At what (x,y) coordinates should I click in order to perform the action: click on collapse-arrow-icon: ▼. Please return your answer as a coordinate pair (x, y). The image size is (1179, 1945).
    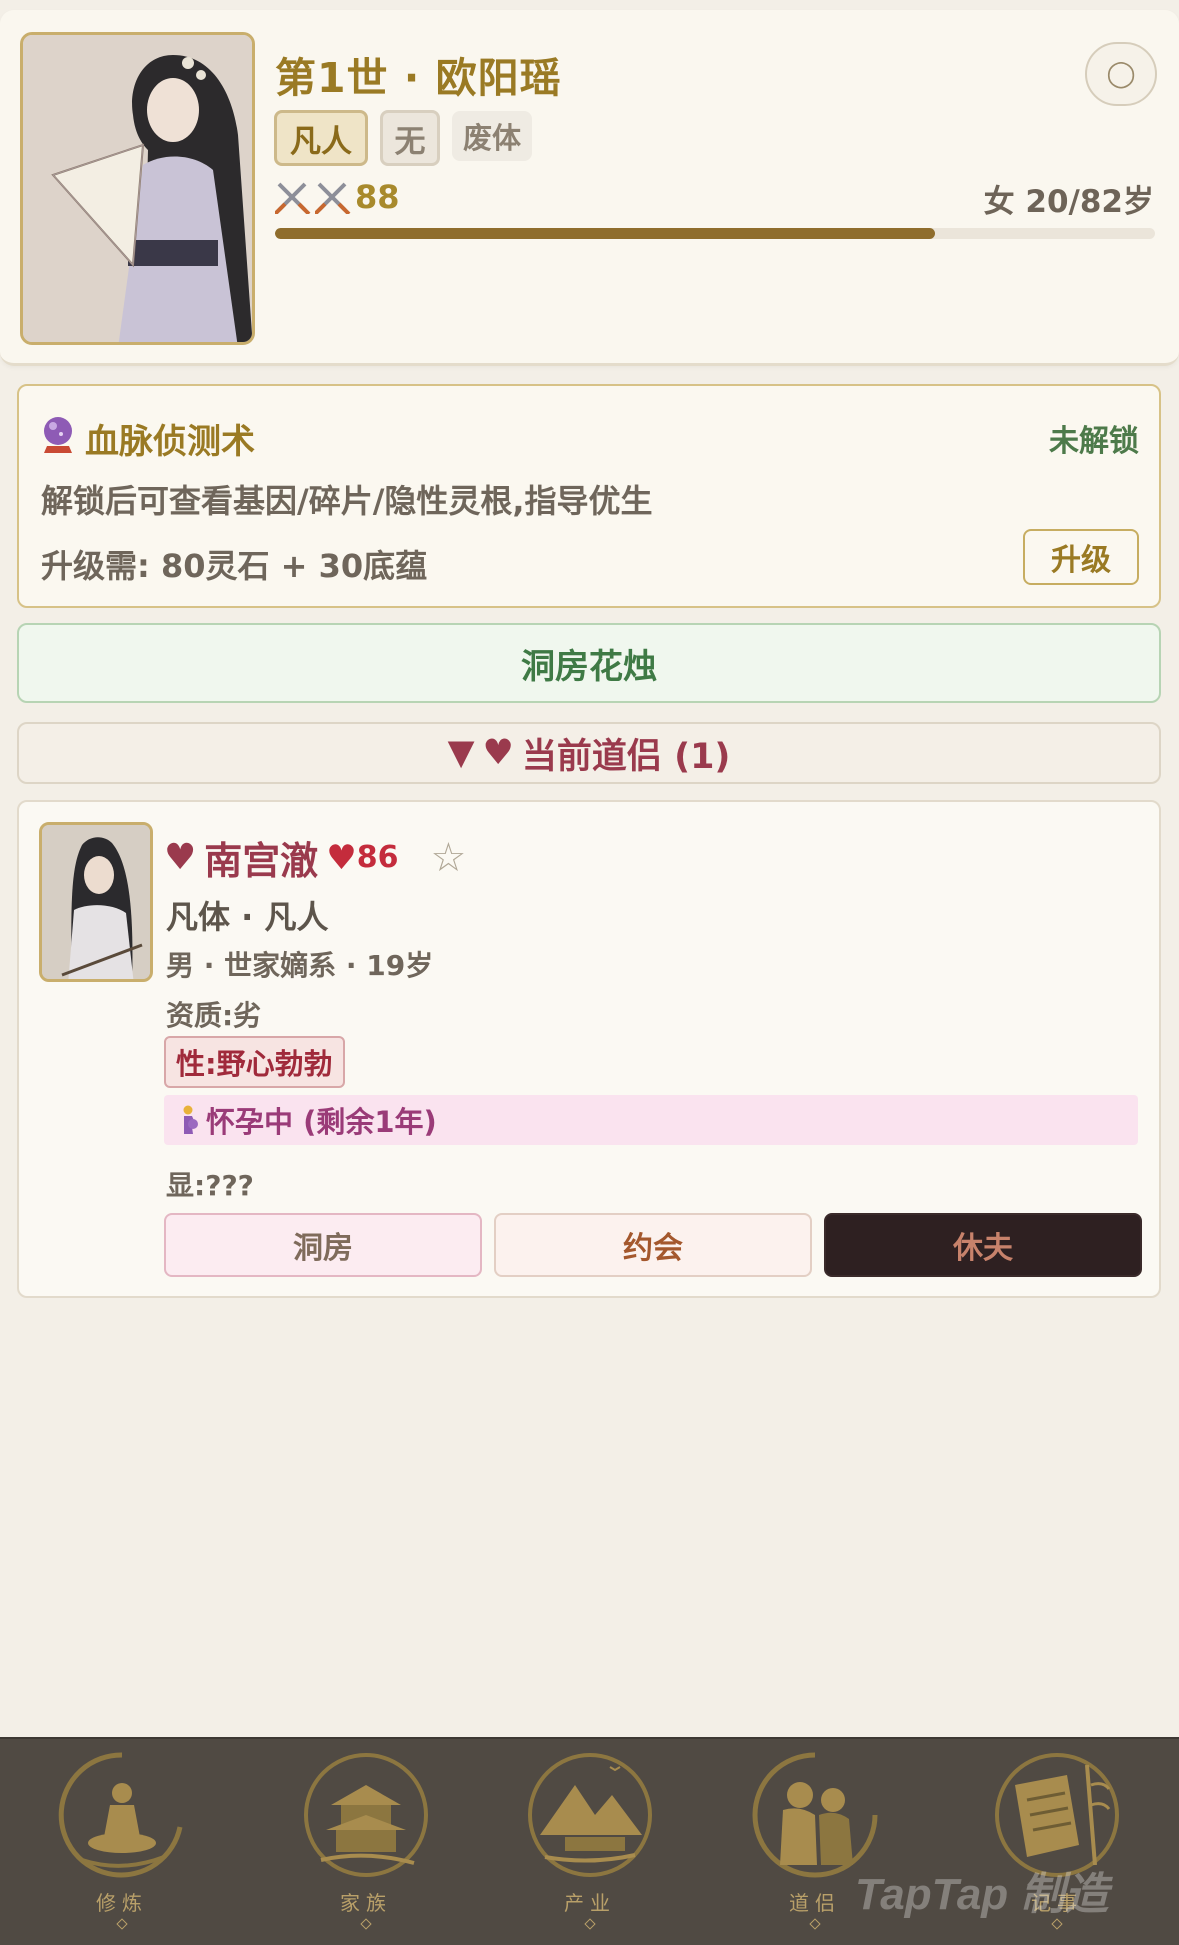
    Looking at the image, I should click on (461, 753).